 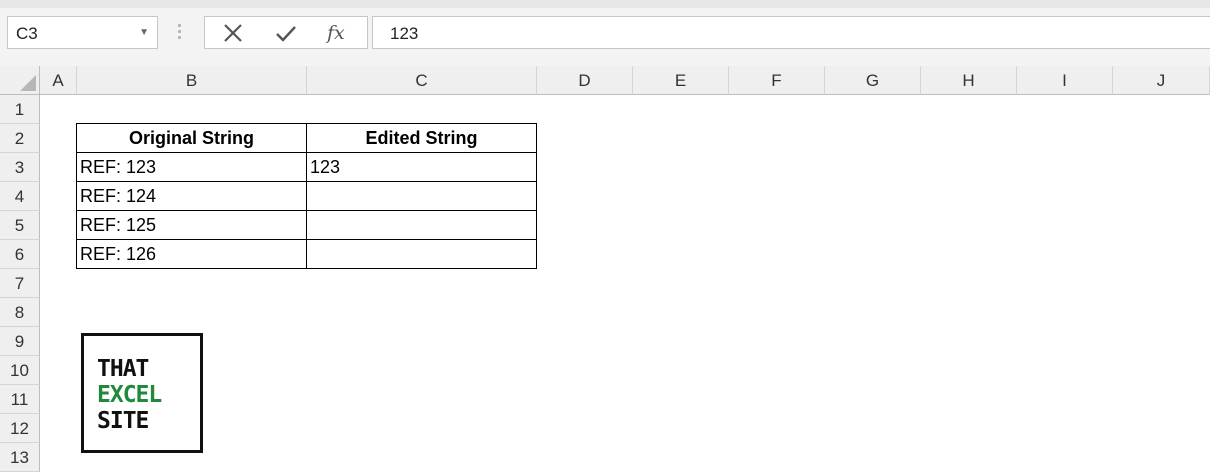 What do you see at coordinates (27, 34) in the screenshot?
I see `name-box-value: C3` at bounding box center [27, 34].